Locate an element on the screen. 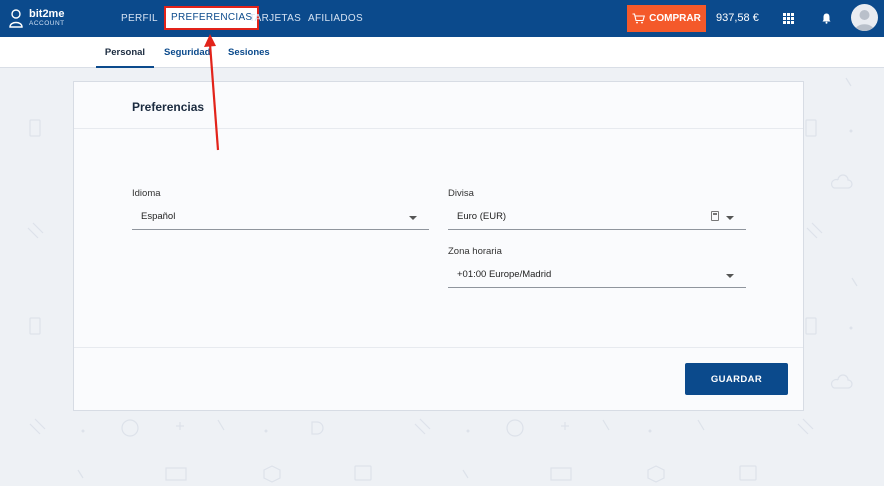  cart-icon is located at coordinates (639, 18).